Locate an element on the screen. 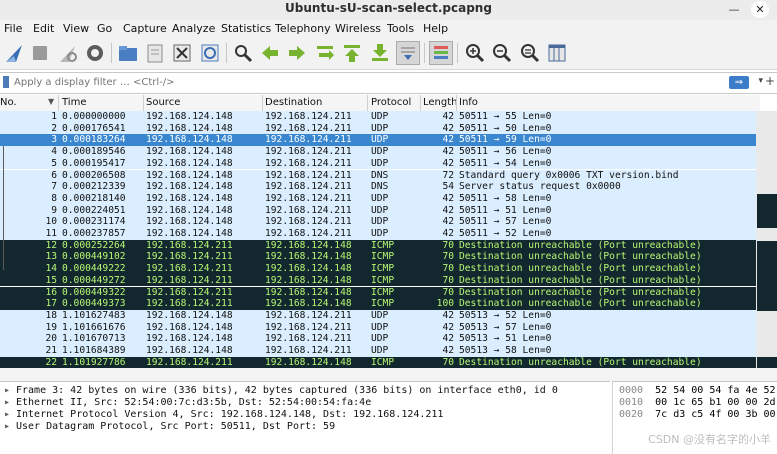  packet-time: 0.000189546 is located at coordinates (94, 152).